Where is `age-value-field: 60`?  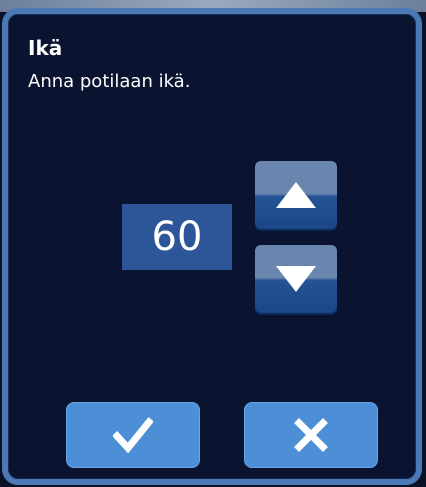
age-value-field: 60 is located at coordinates (177, 237).